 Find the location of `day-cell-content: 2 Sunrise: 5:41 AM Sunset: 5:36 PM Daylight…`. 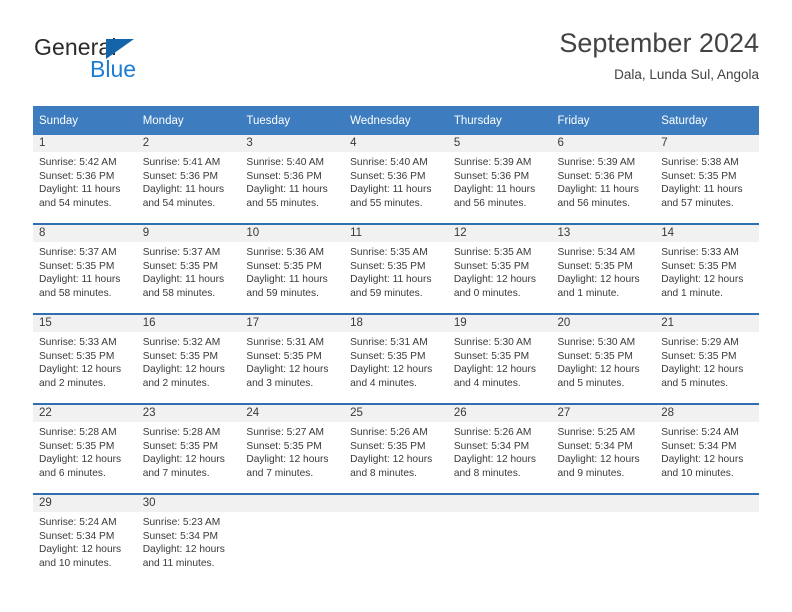

day-cell-content: 2 Sunrise: 5:41 AM Sunset: 5:36 PM Daylight… is located at coordinates (188, 179).